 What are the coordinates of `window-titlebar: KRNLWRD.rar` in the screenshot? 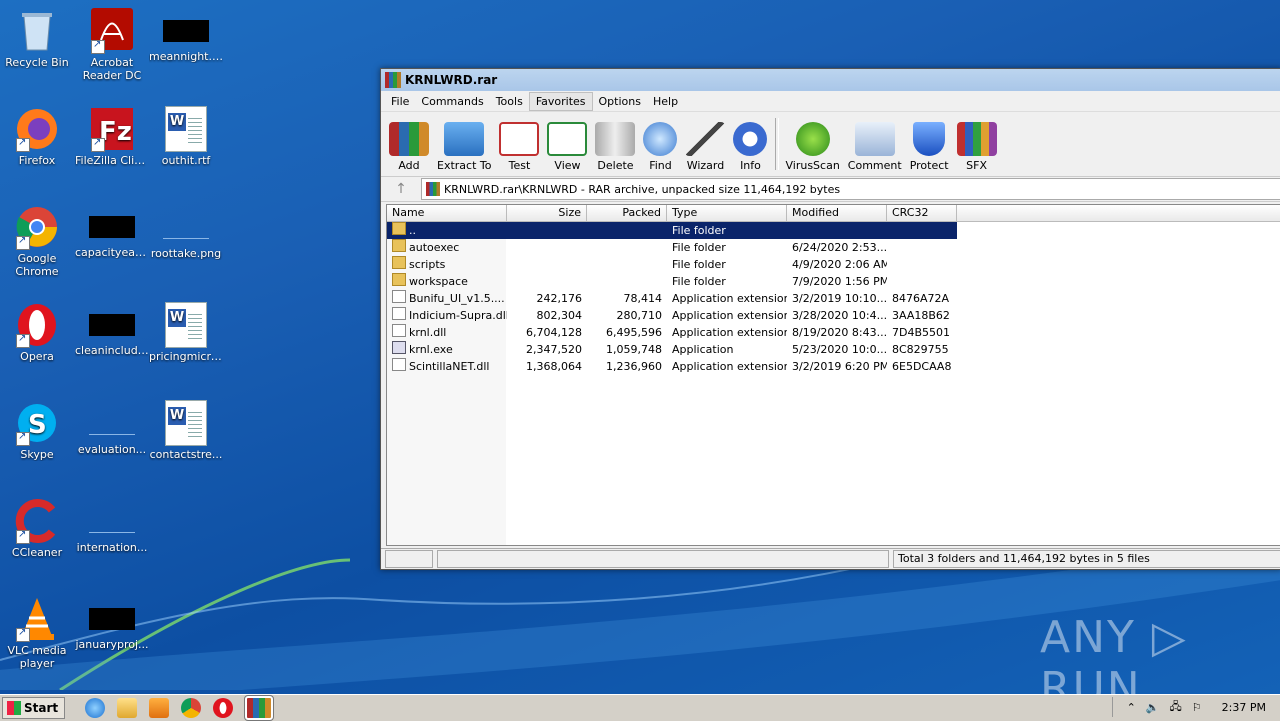 It's located at (830, 80).